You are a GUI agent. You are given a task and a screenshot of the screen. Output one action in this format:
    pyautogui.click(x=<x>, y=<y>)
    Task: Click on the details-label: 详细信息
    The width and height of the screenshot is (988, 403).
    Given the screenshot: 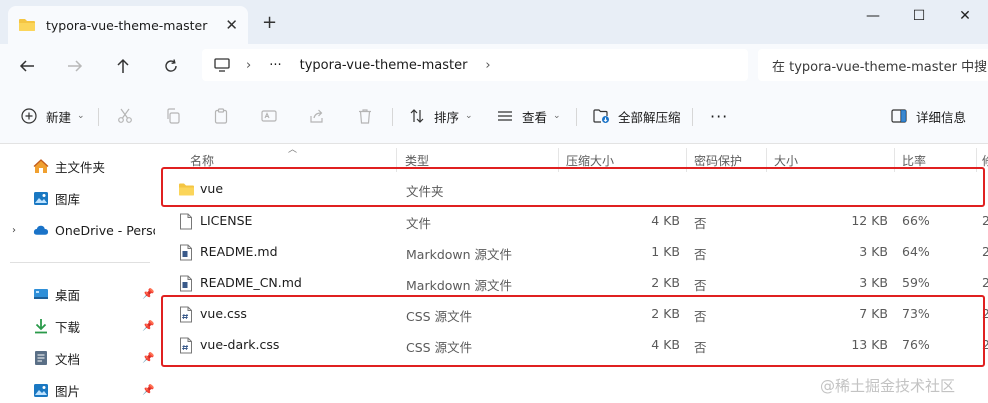 What is the action you would take?
    pyautogui.click(x=941, y=117)
    